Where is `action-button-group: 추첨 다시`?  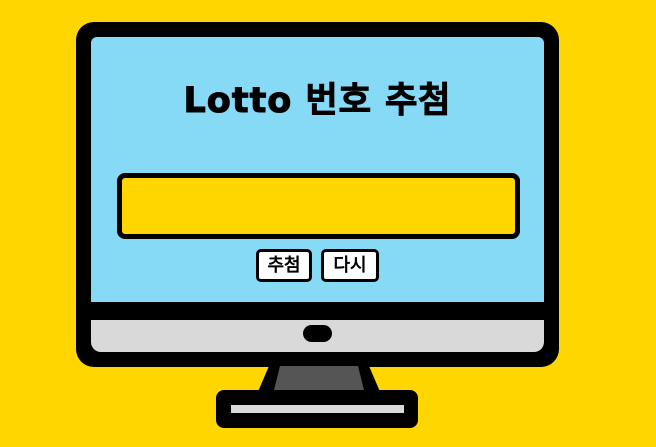 action-button-group: 추첨 다시 is located at coordinates (317, 265).